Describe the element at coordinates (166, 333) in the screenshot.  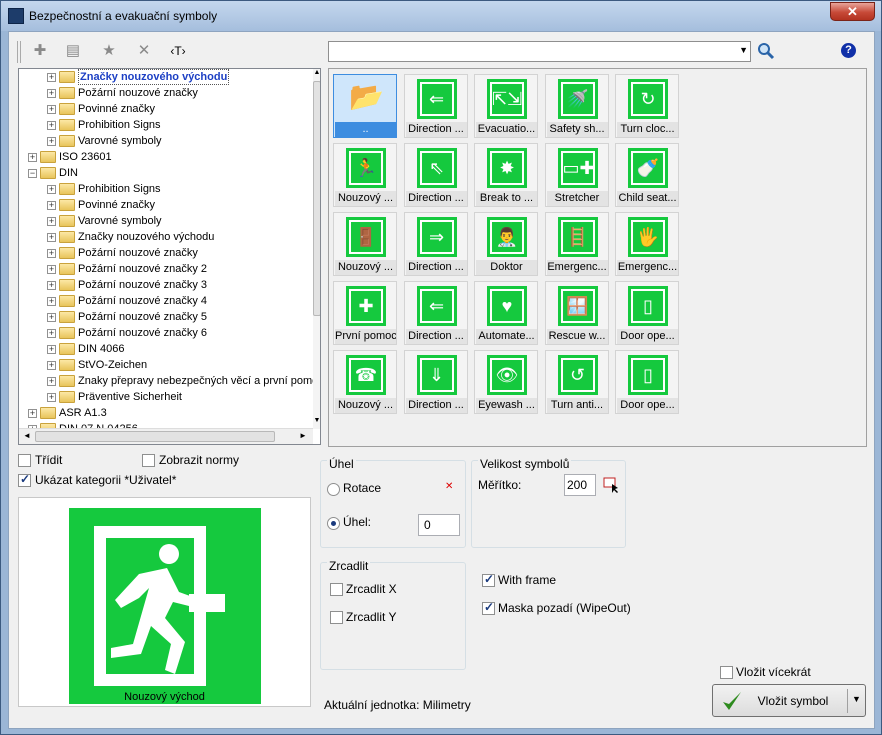
I see `tree-item: + Požární nouzové značky 6` at that location.